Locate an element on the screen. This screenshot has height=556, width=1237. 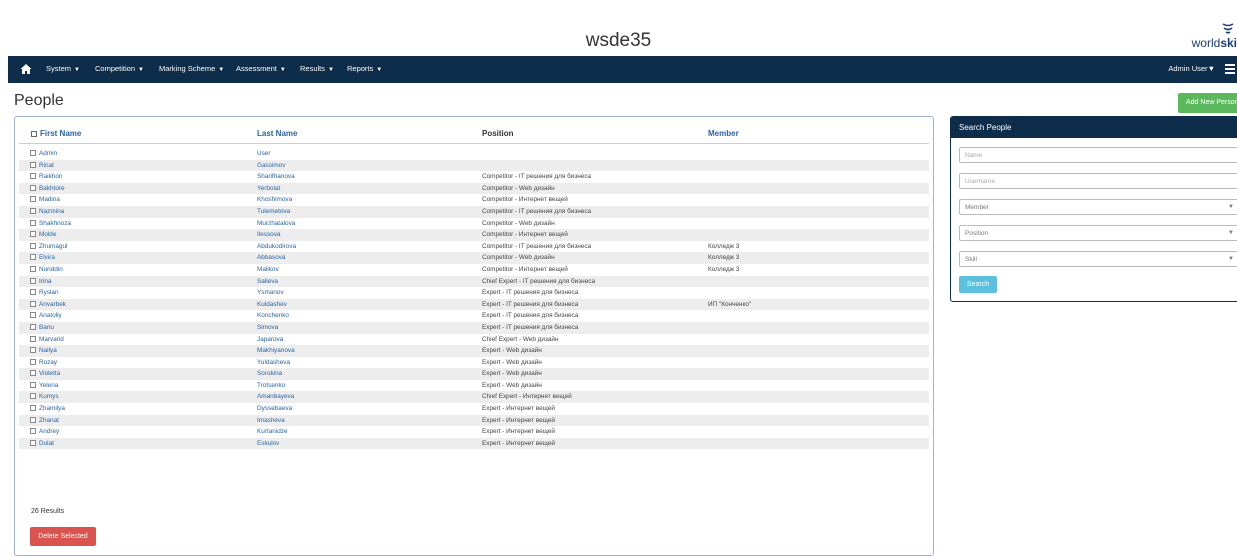
first-name-cell: Shakhnoza is located at coordinates (55, 223).